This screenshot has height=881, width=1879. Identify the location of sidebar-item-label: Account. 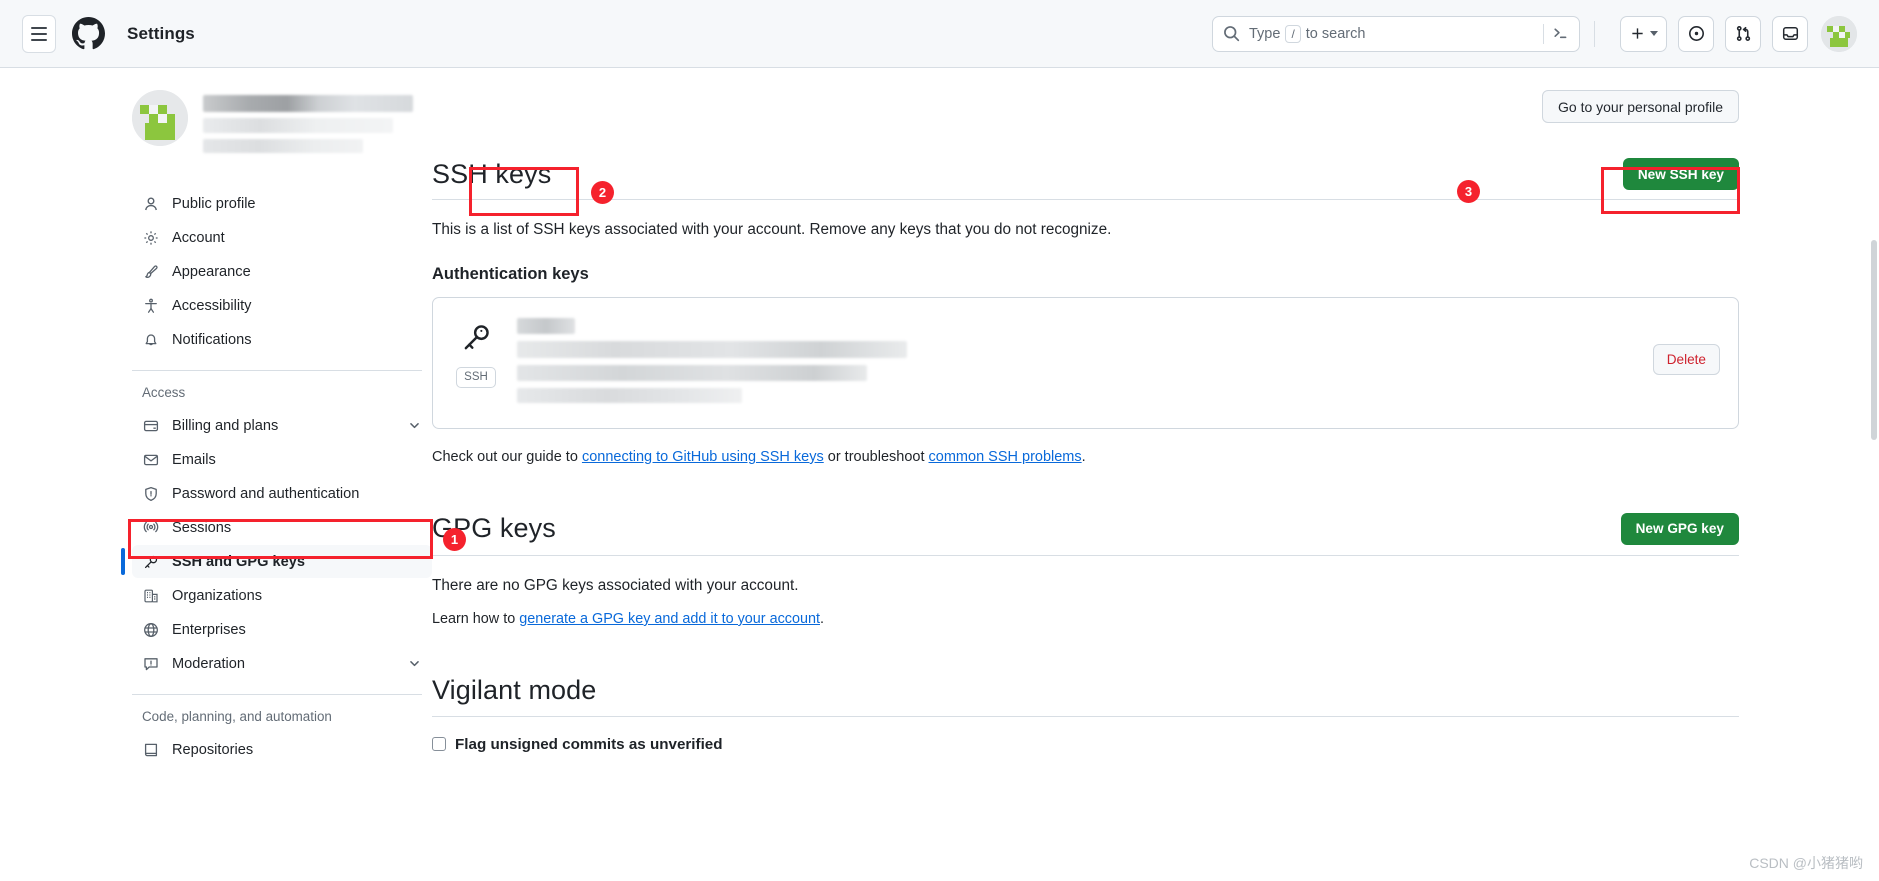
(198, 237).